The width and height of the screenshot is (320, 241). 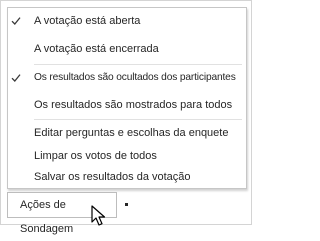 I want to click on menu-item-label: A votação está encerrada, so click(x=96, y=49).